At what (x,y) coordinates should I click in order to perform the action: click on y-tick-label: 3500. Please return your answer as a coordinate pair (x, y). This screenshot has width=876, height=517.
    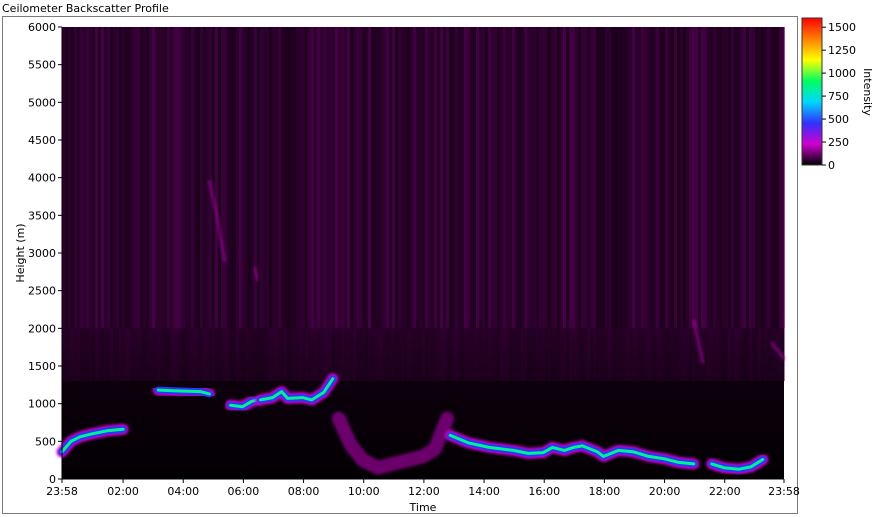
    Looking at the image, I should click on (42, 215).